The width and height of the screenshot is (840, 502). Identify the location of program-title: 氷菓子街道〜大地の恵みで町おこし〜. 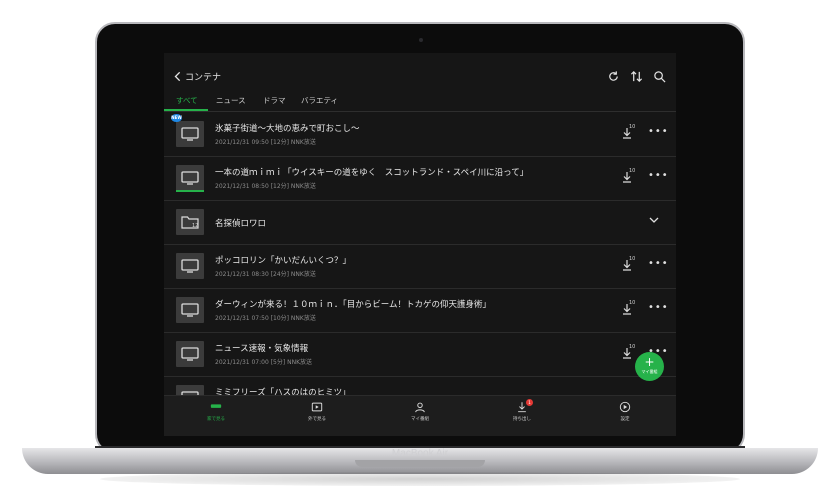
(287, 129).